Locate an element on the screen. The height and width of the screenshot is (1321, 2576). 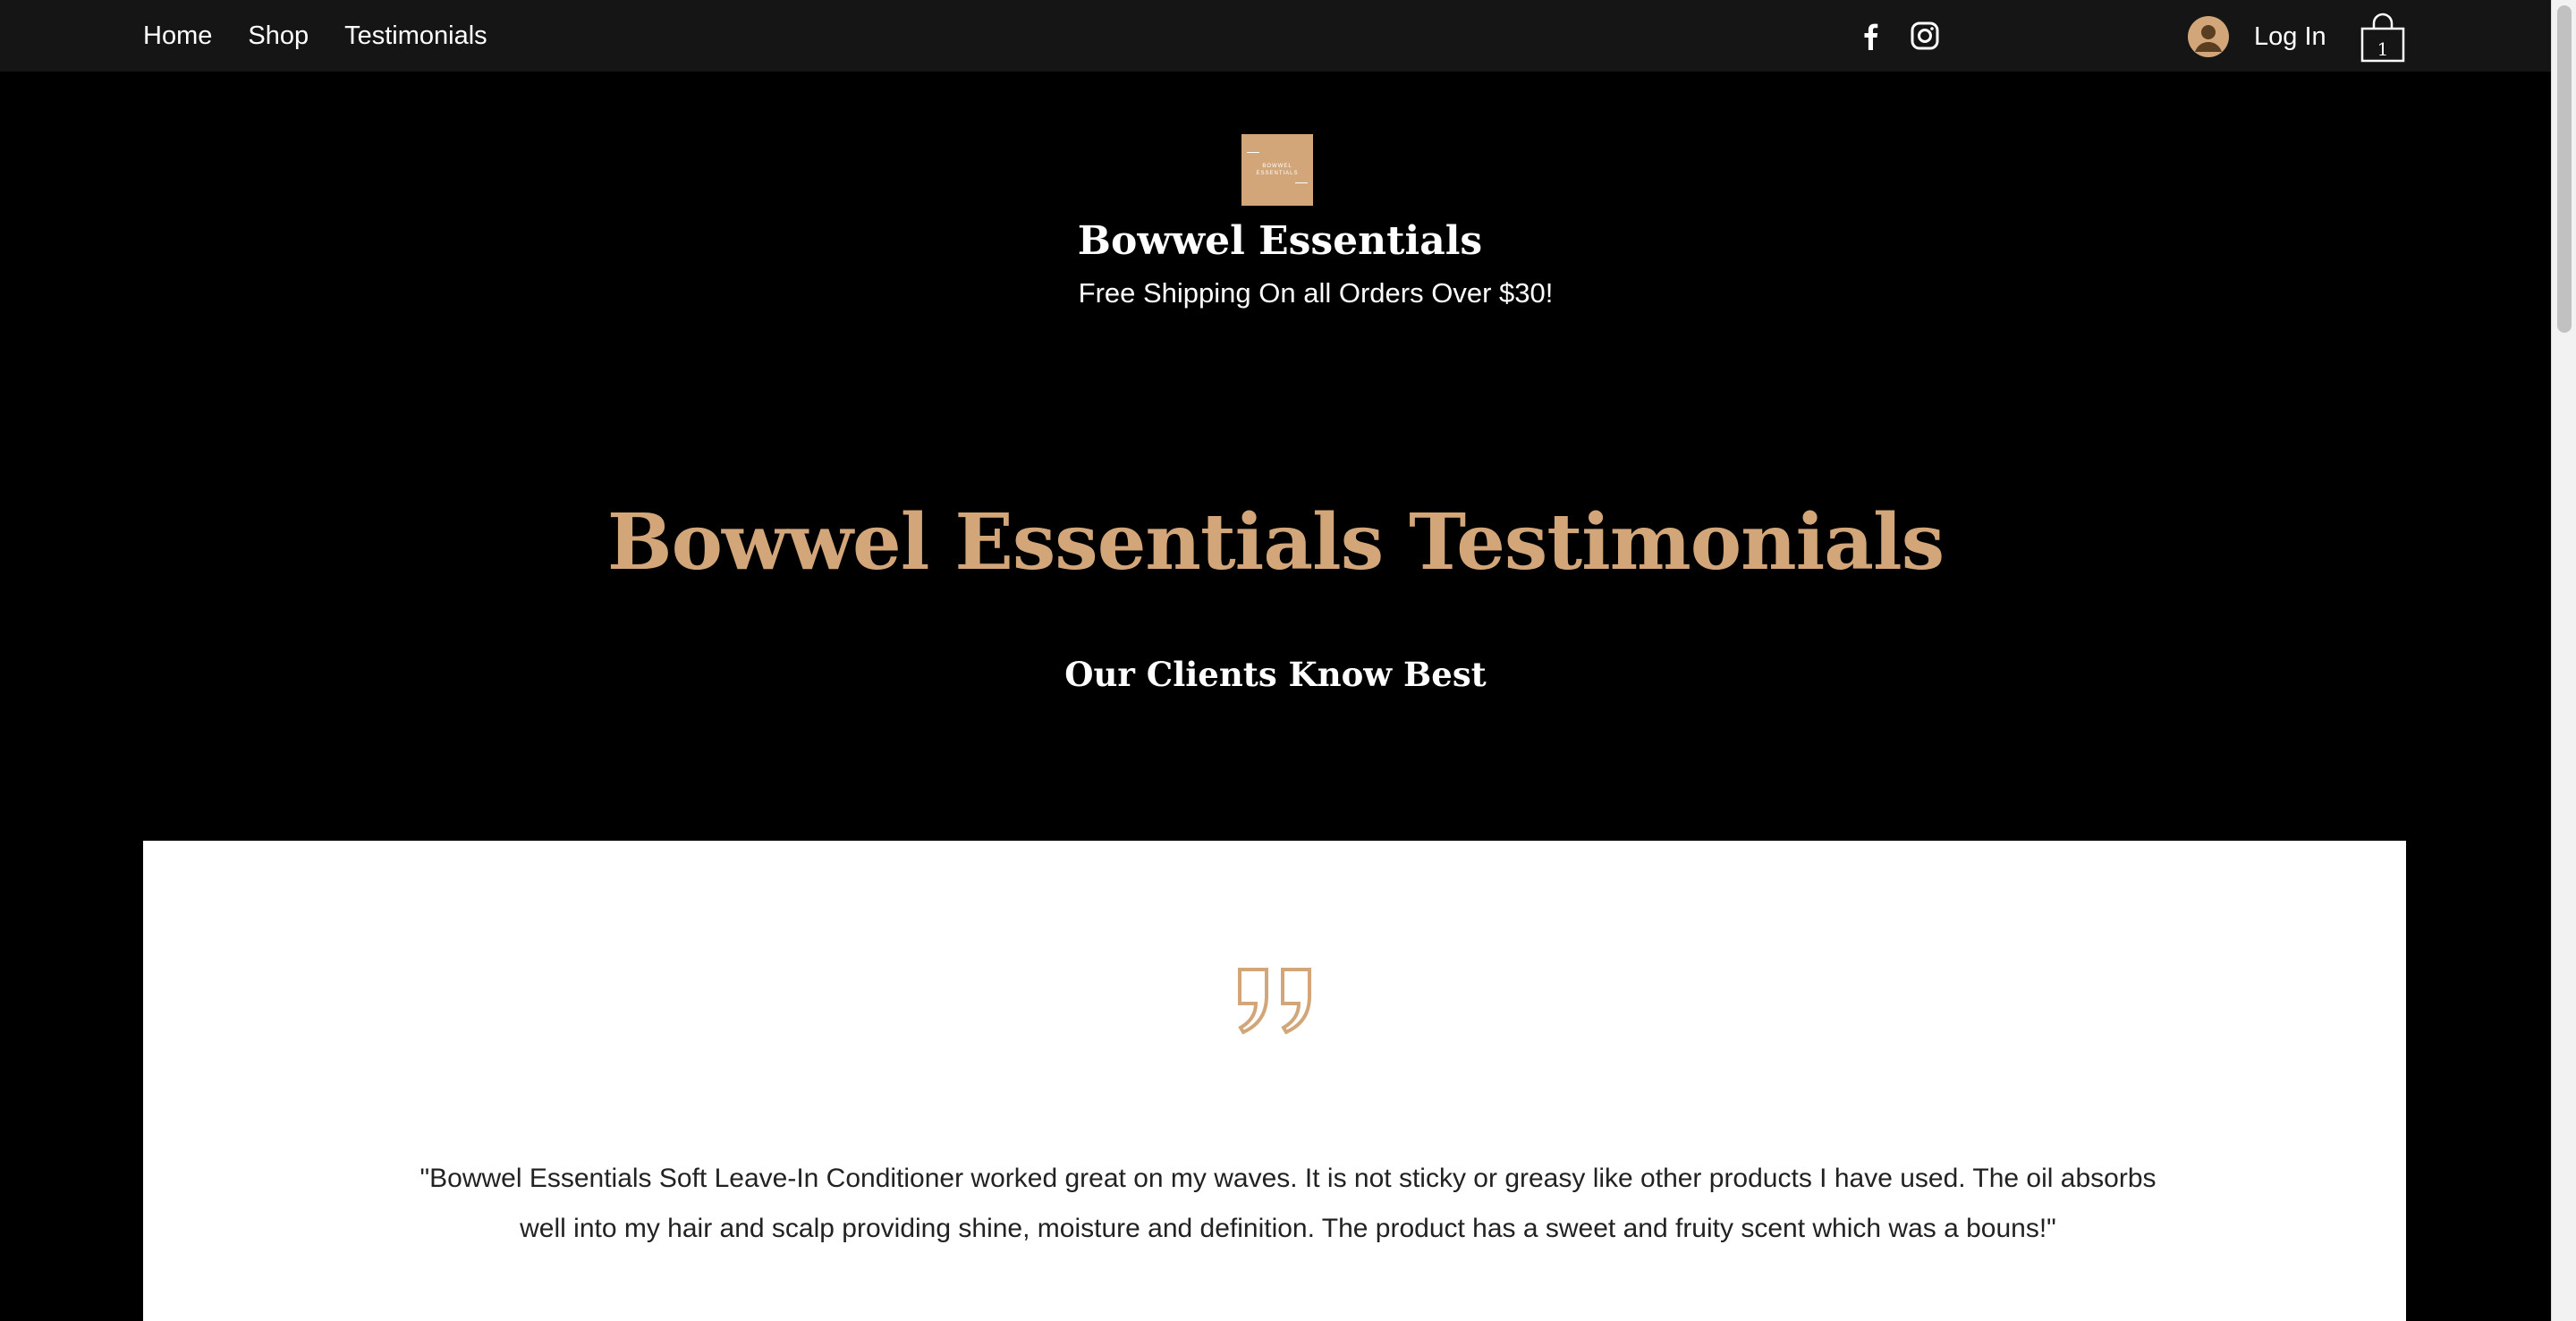
site-title: Bowwel Essentials is located at coordinates (1280, 241).